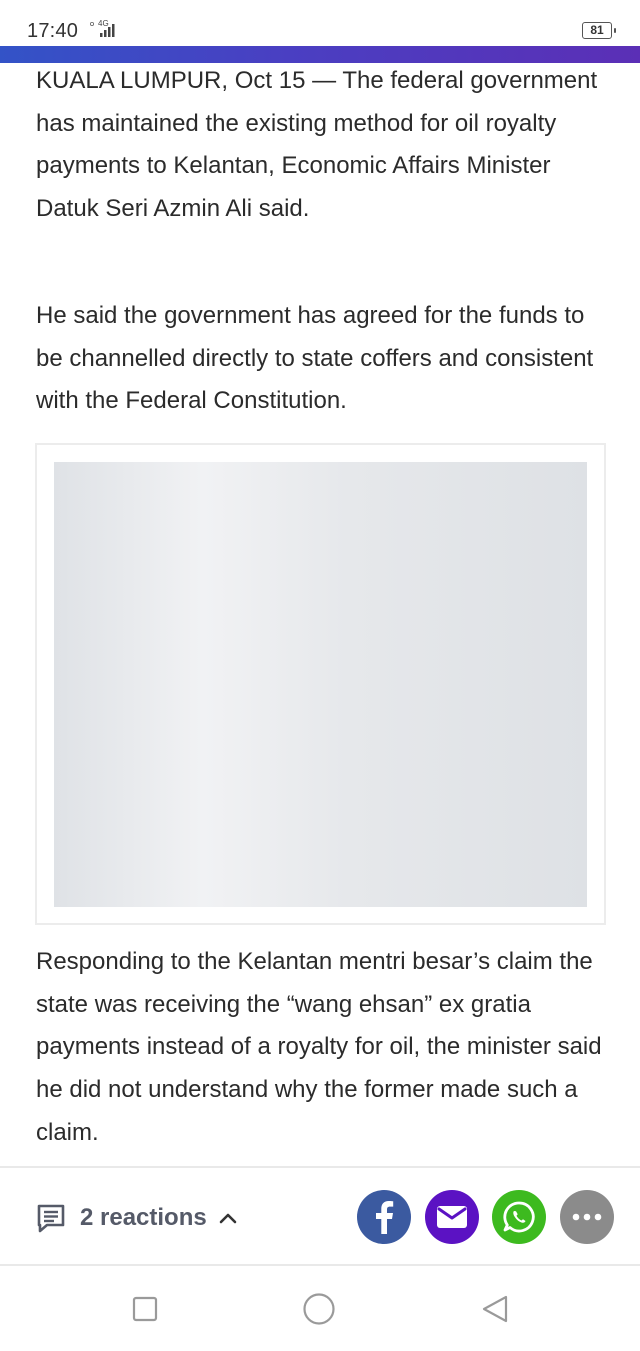 The image size is (640, 1351). I want to click on whatsapp-icon, so click(519, 1217).